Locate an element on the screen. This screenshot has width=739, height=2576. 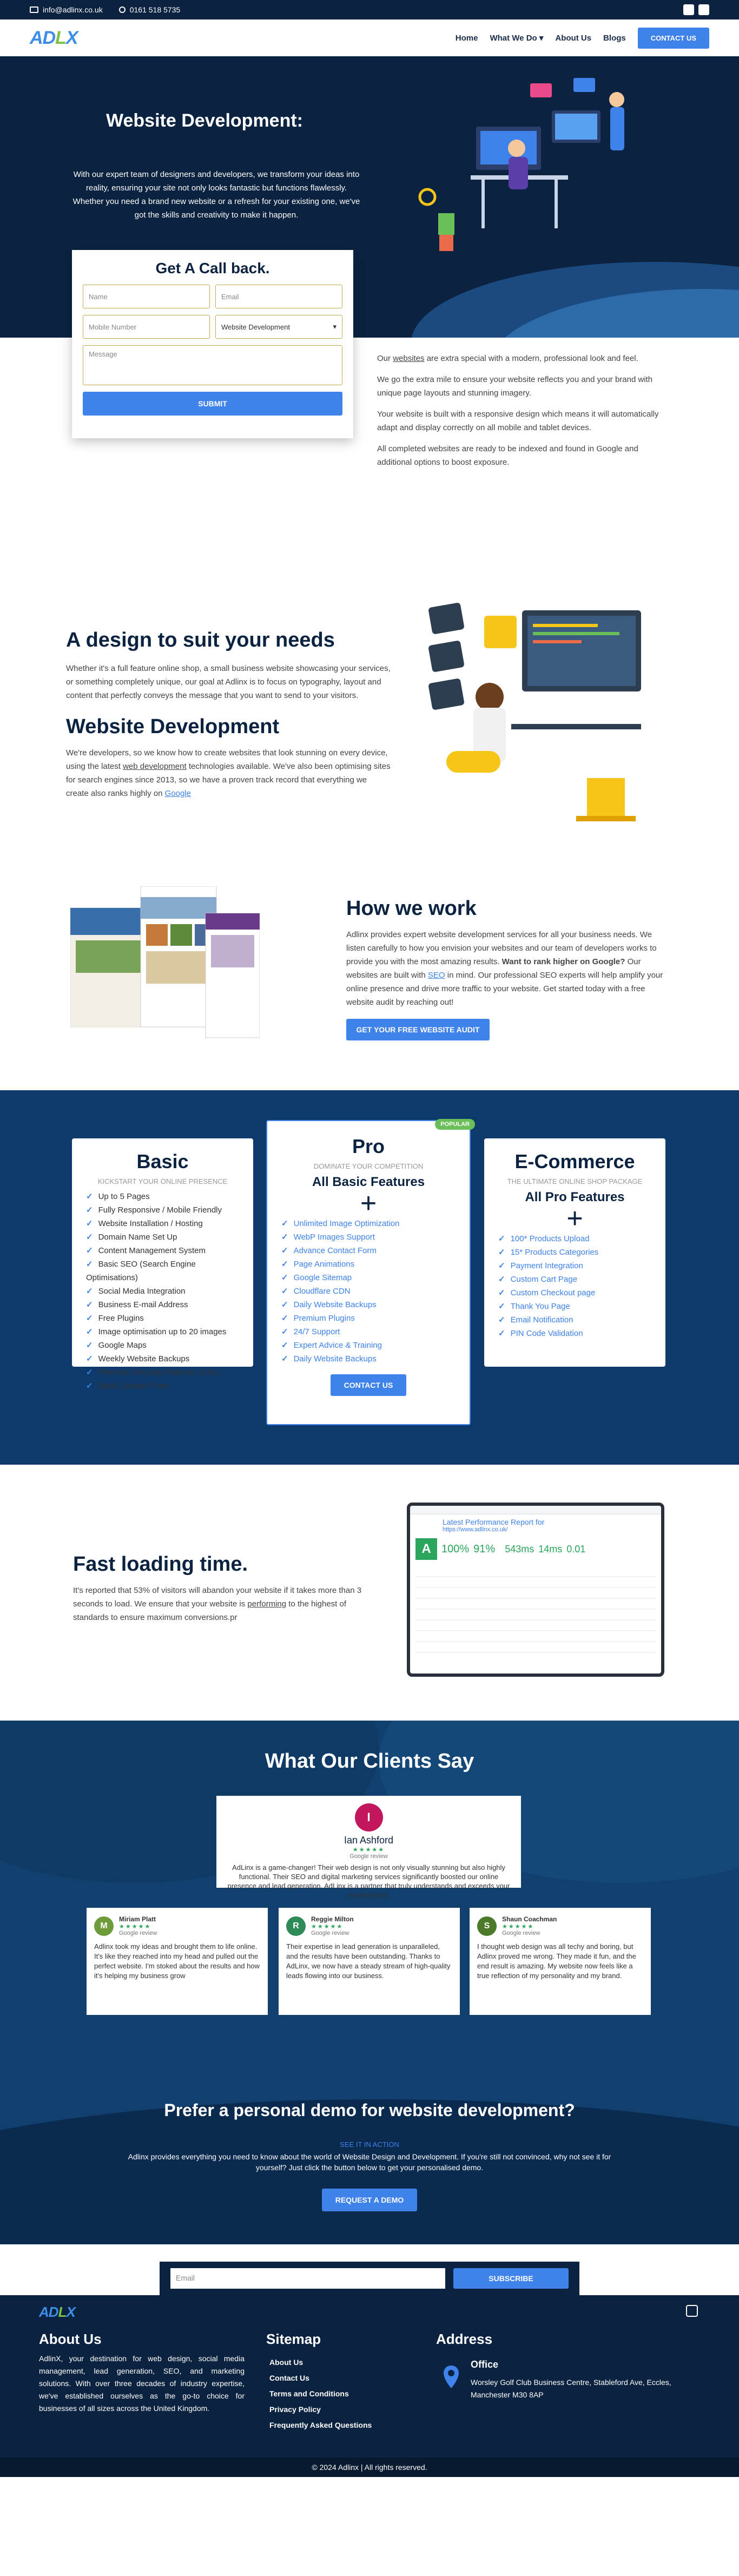
topbar-phone: 0161 518 5735 is located at coordinates (149, 9).